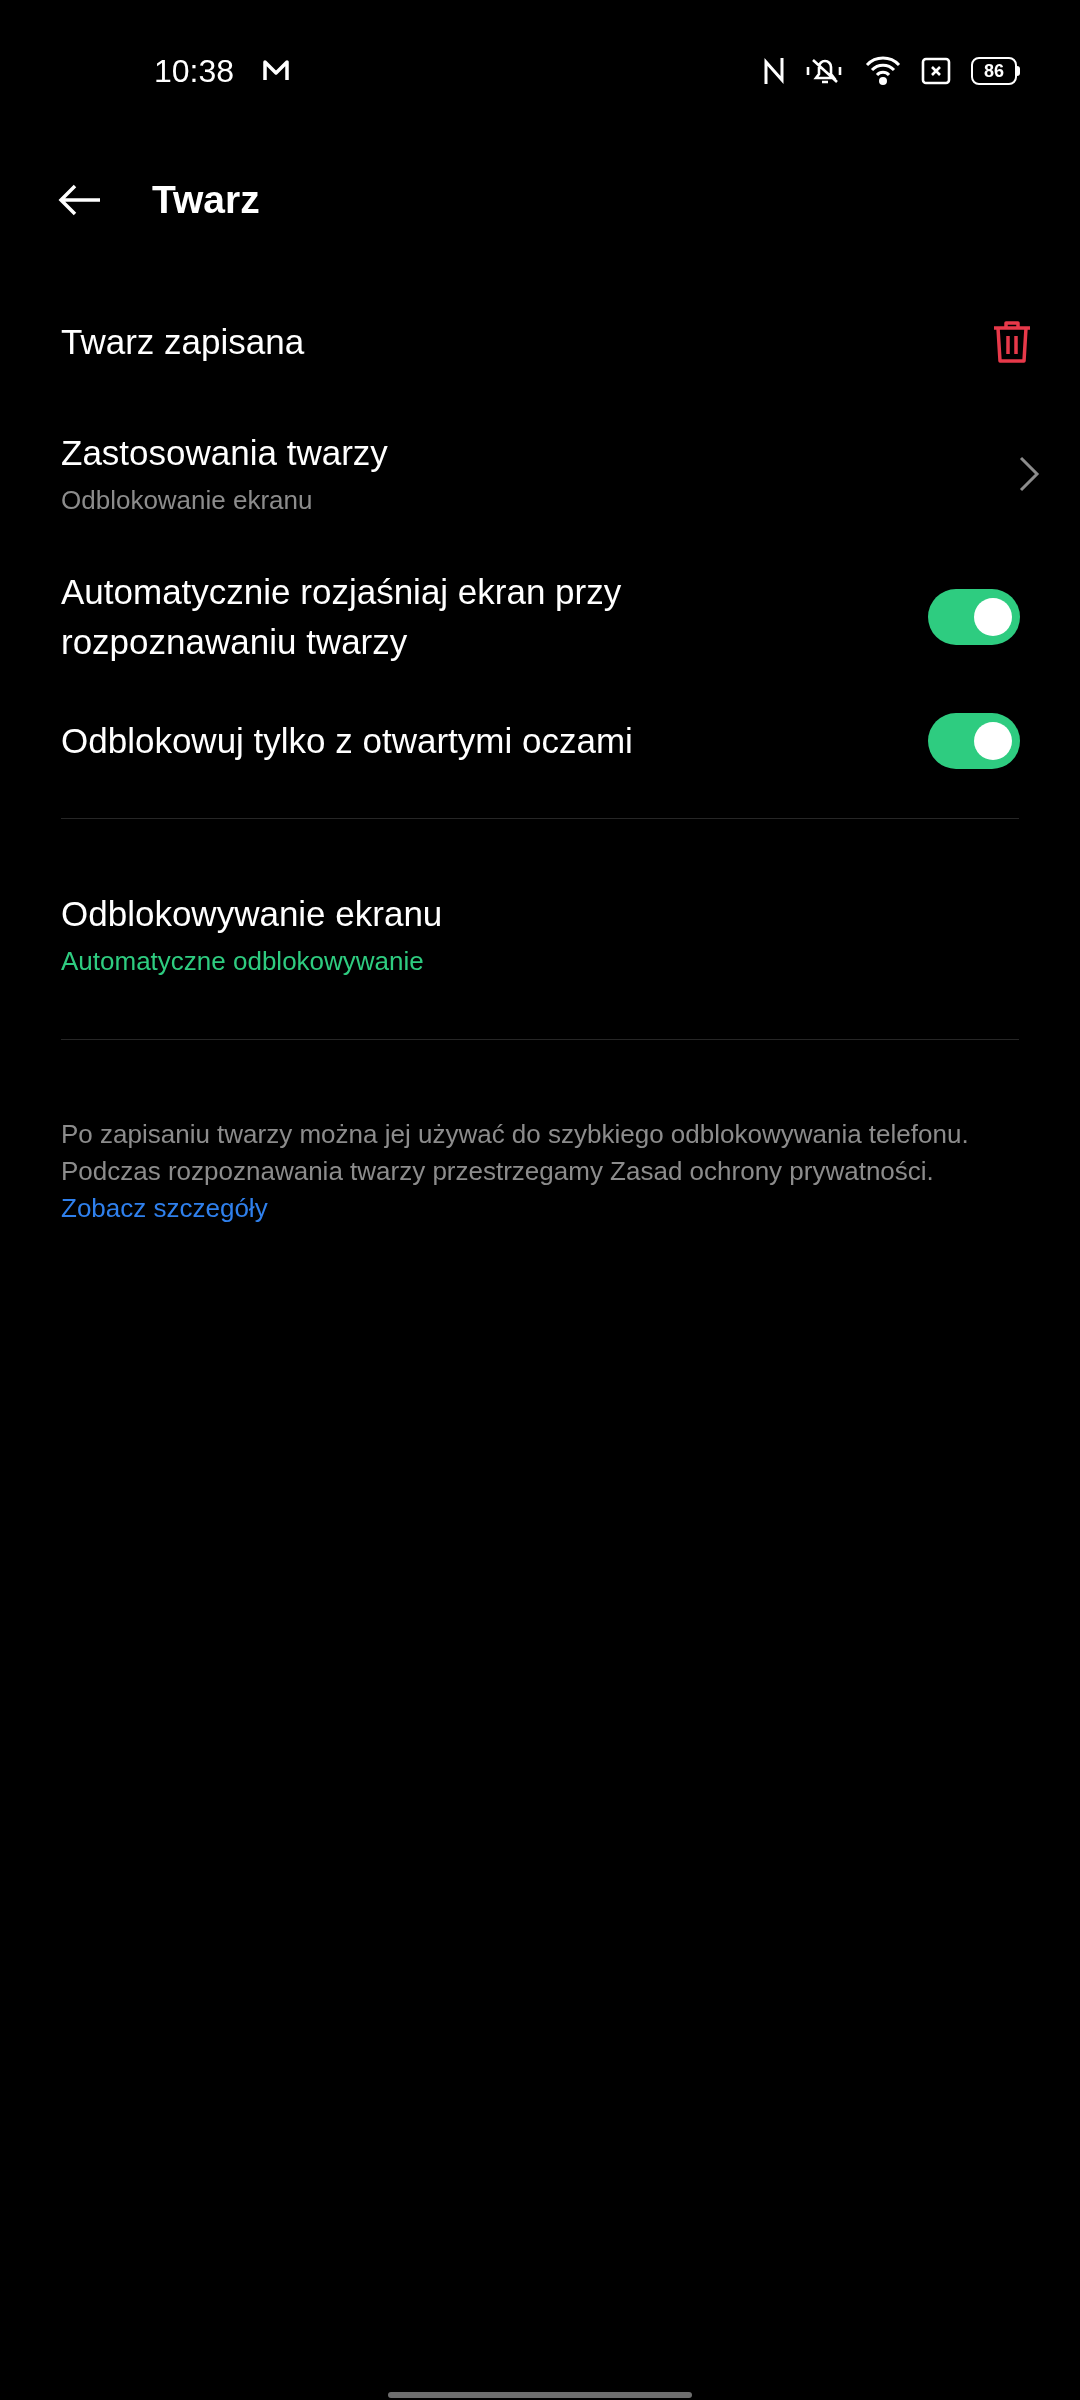 The width and height of the screenshot is (1080, 2400). What do you see at coordinates (515, 1171) in the screenshot?
I see `footnote-text: Po zapisaniu twarzy można jej używać do szybkiego odblokowywania telefonu. Podczas rozpoznawania twarzy przestrzegamy Zasad ochrony prywatności. Zobacz szczegóły` at bounding box center [515, 1171].